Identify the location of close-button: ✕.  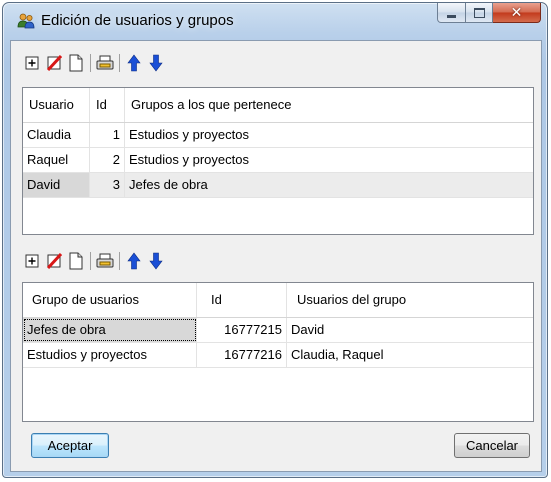
(517, 13).